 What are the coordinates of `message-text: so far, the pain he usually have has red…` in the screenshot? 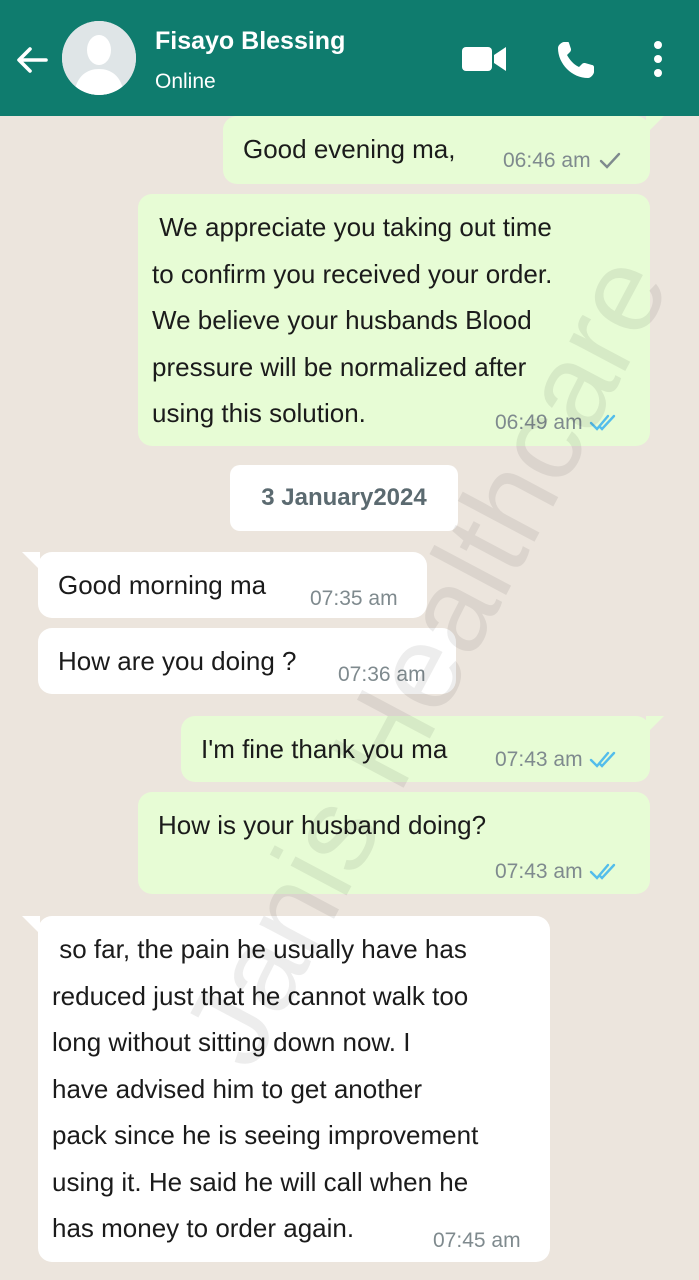 It's located at (265, 1088).